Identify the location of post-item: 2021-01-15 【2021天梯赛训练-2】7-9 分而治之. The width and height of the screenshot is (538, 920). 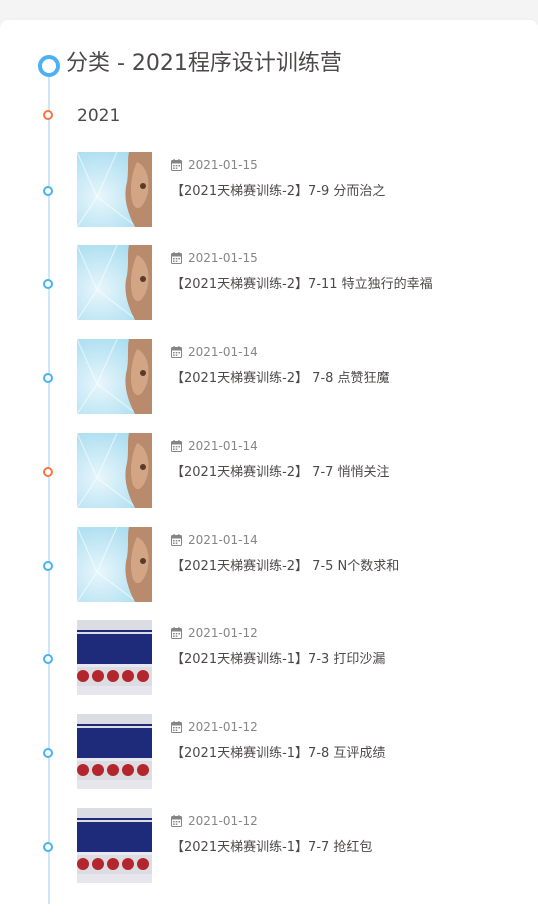
(269, 192).